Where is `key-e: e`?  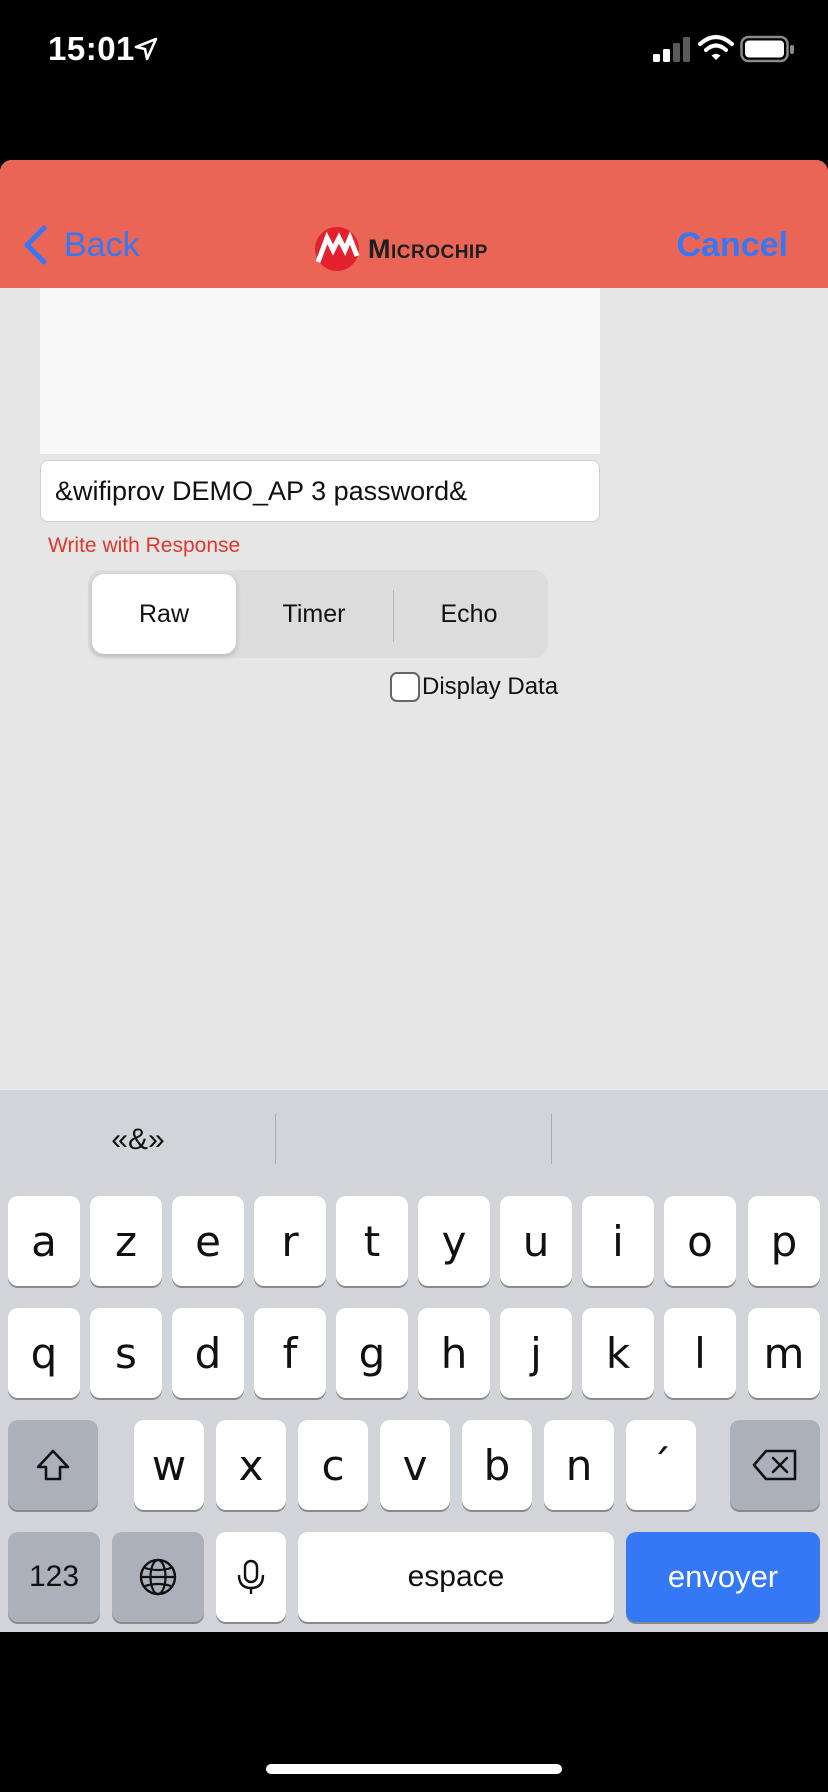
key-e: e is located at coordinates (208, 1241).